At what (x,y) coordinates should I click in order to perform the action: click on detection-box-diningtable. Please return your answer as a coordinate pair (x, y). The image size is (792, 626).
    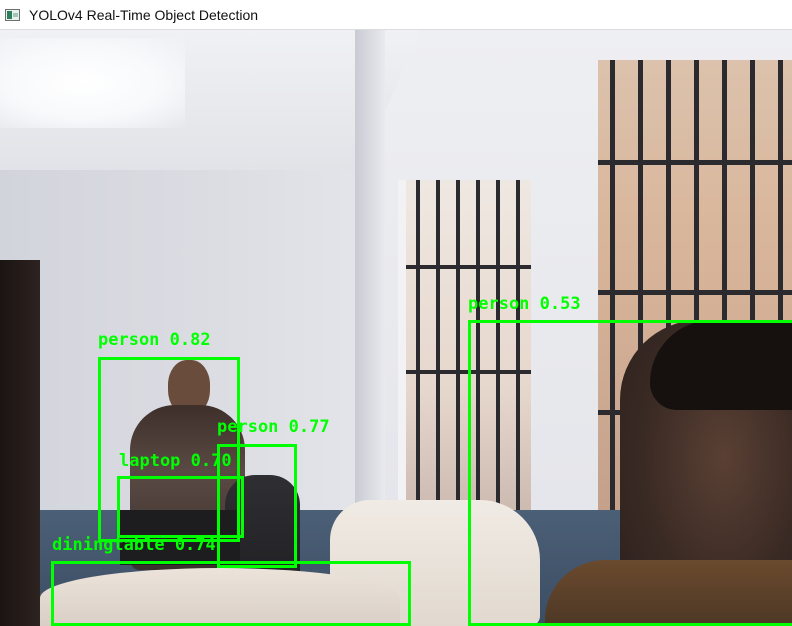
    Looking at the image, I should click on (231, 593).